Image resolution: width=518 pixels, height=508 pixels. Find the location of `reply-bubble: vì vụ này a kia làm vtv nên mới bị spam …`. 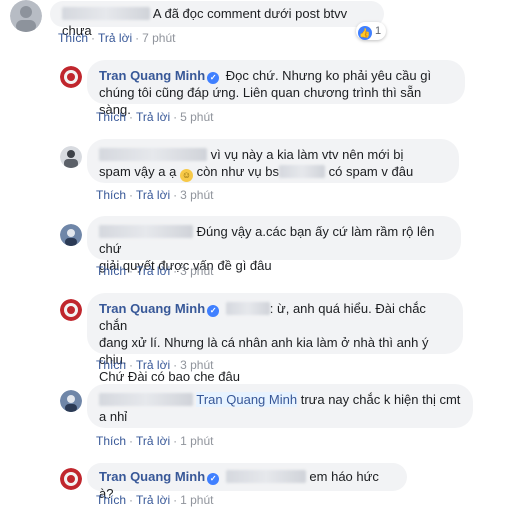

reply-bubble: vì vụ này a kia làm vtv nên mới bị spam … is located at coordinates (273, 161).